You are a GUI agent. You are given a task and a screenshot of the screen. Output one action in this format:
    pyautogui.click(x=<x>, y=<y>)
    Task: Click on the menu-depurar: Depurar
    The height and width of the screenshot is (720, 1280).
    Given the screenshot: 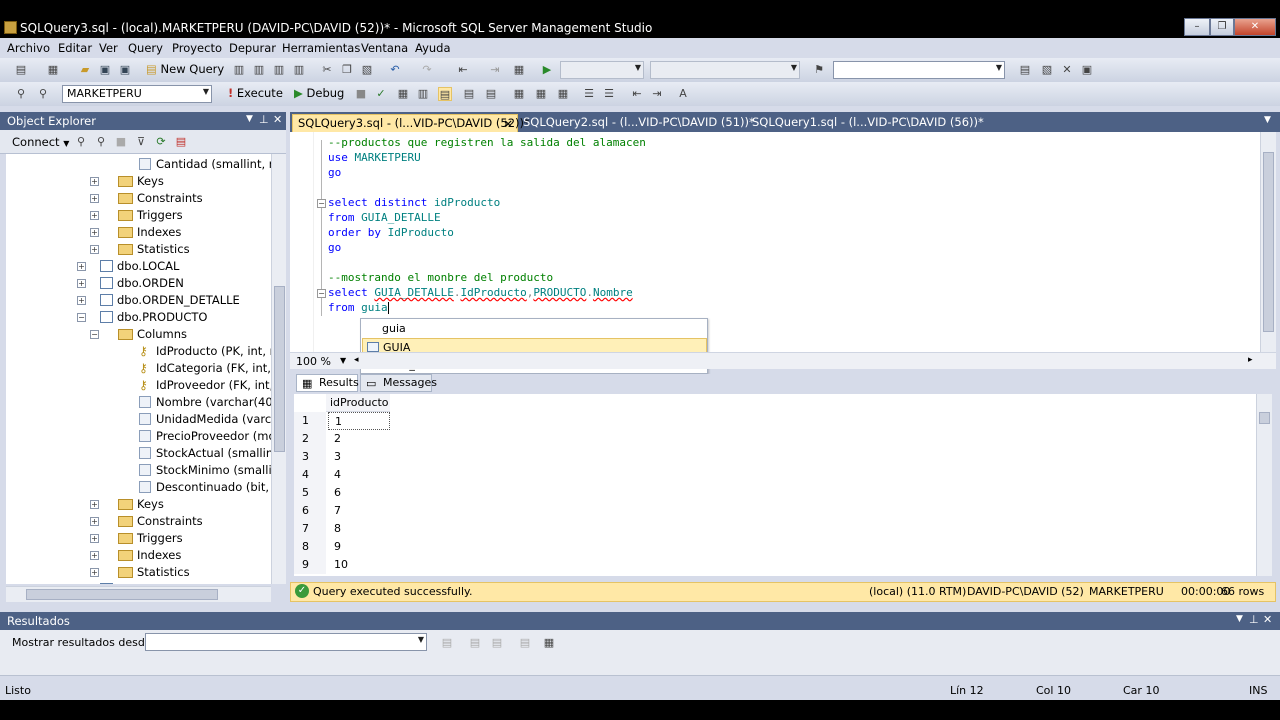 What is the action you would take?
    pyautogui.click(x=252, y=48)
    